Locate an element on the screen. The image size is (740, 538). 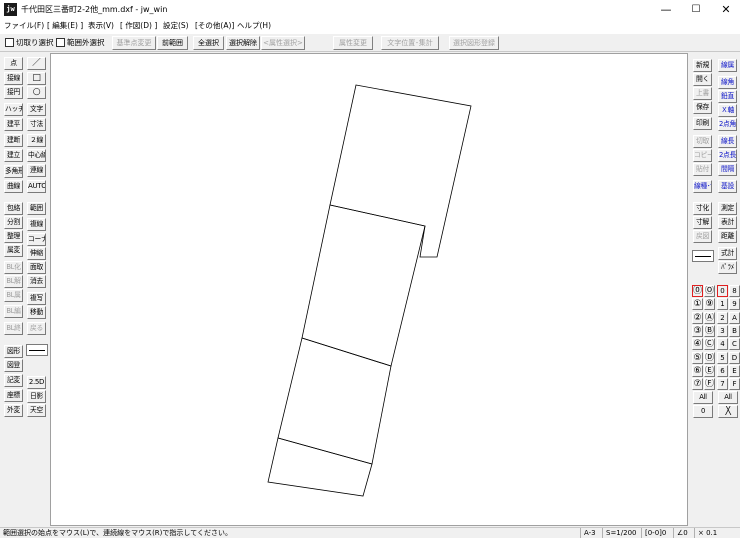
line-tool-button: ／ is located at coordinates (36, 63).